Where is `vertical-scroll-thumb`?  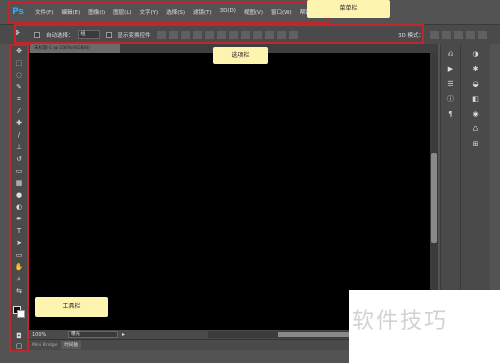
vertical-scroll-thumb is located at coordinates (434, 198).